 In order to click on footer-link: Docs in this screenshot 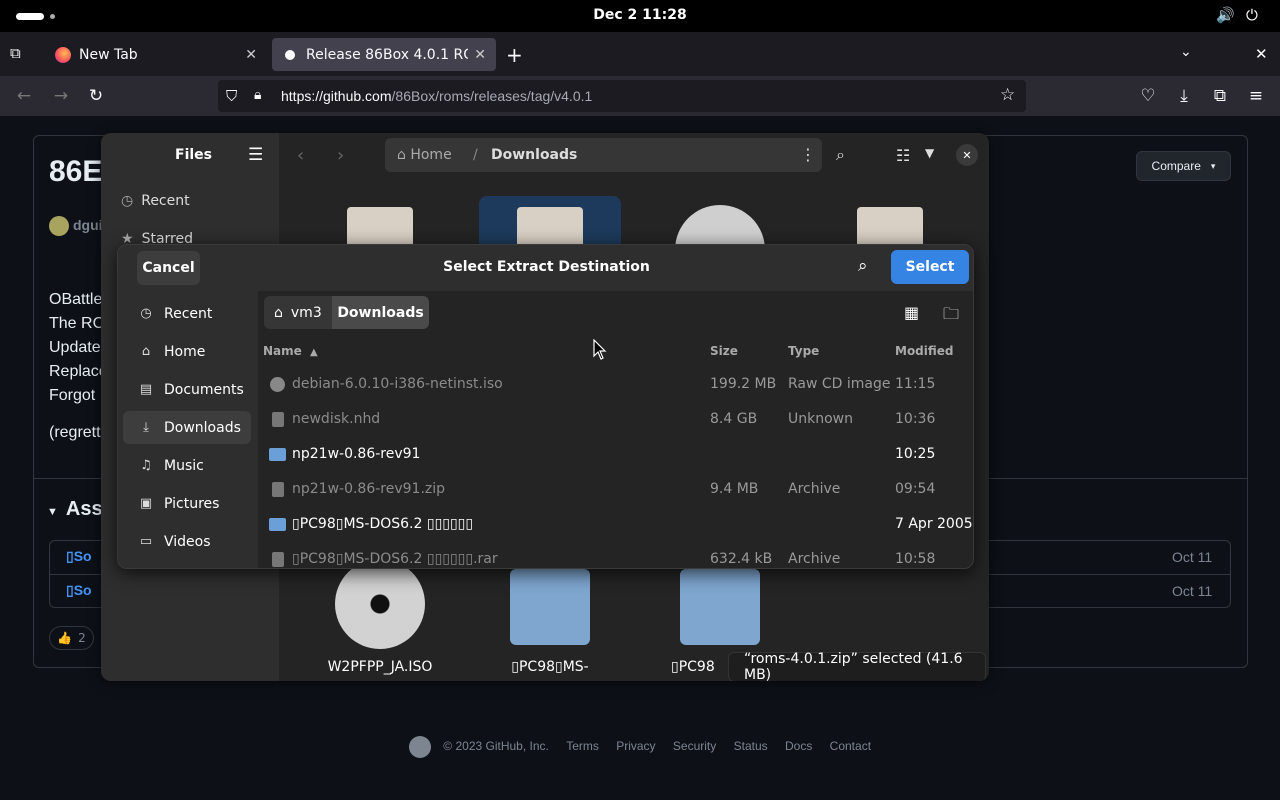, I will do `click(798, 746)`.